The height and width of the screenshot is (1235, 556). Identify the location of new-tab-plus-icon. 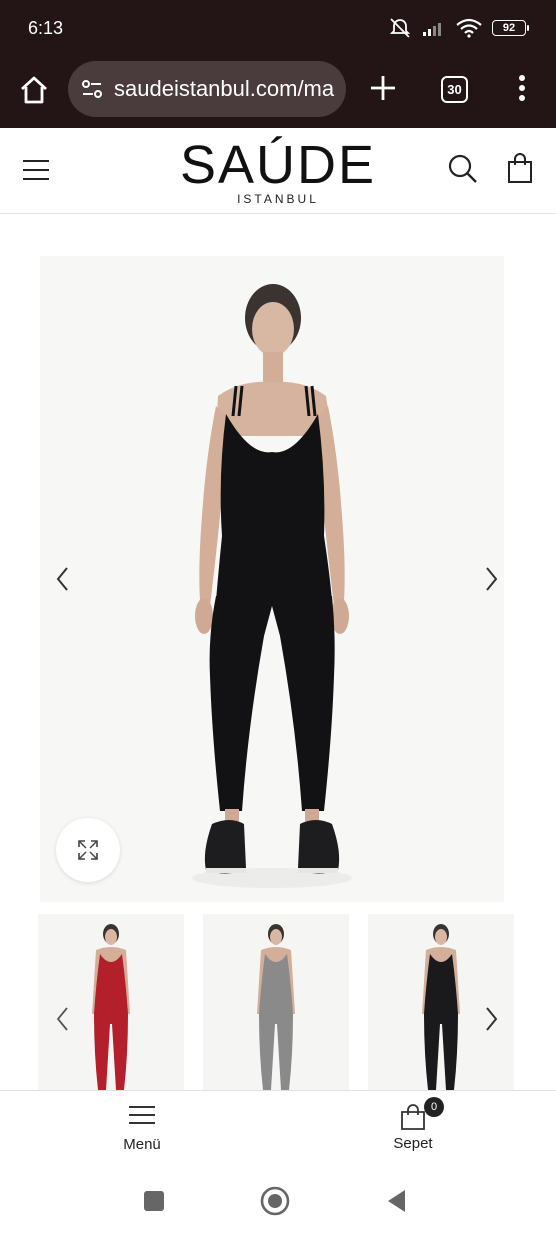
(383, 88).